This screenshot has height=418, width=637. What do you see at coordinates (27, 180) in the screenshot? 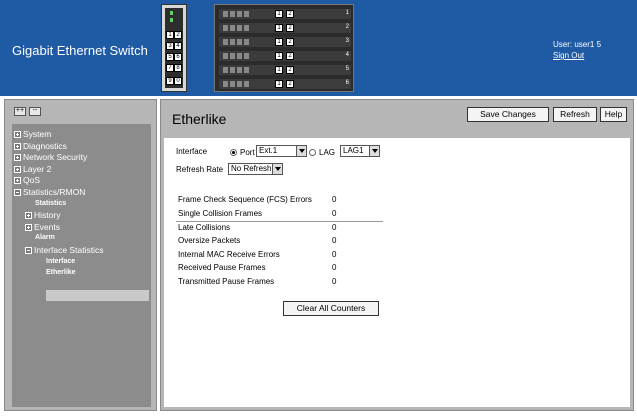
I see `nav-item-qos: QoS` at bounding box center [27, 180].